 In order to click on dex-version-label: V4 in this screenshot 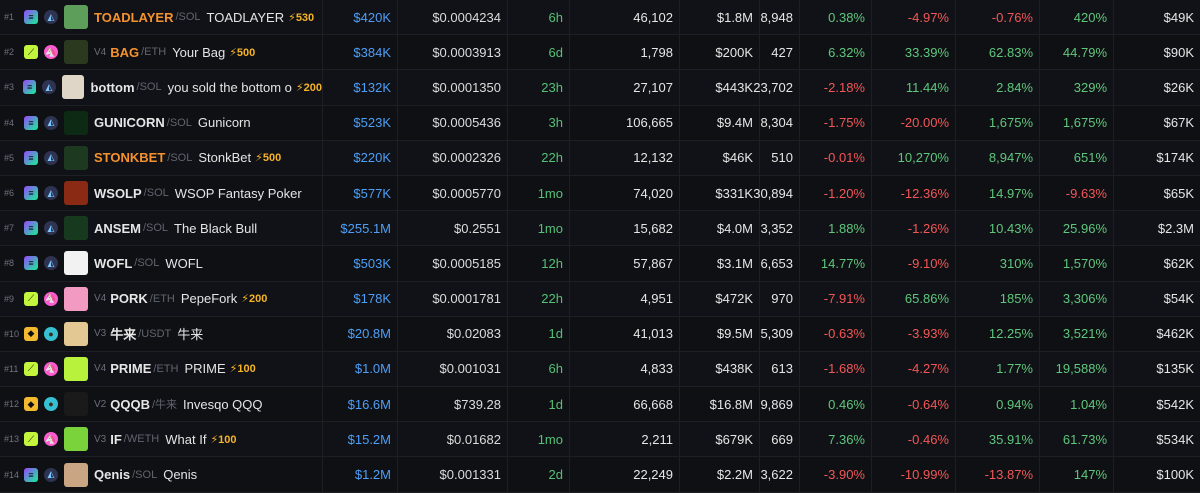, I will do `click(100, 52)`.